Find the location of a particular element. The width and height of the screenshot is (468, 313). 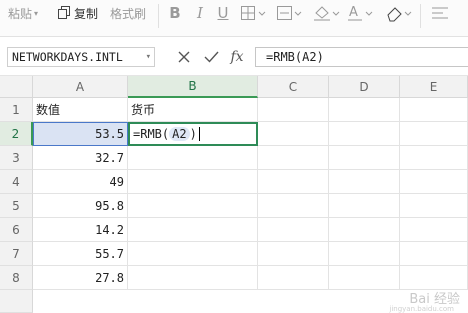

format-painter-button: 格式刷 is located at coordinates (128, 13).